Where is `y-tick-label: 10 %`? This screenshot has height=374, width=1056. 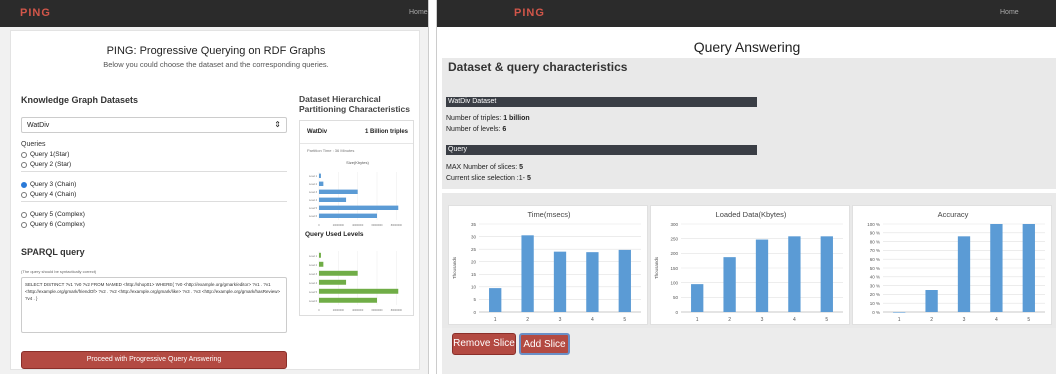
y-tick-label: 10 % is located at coordinates (875, 303).